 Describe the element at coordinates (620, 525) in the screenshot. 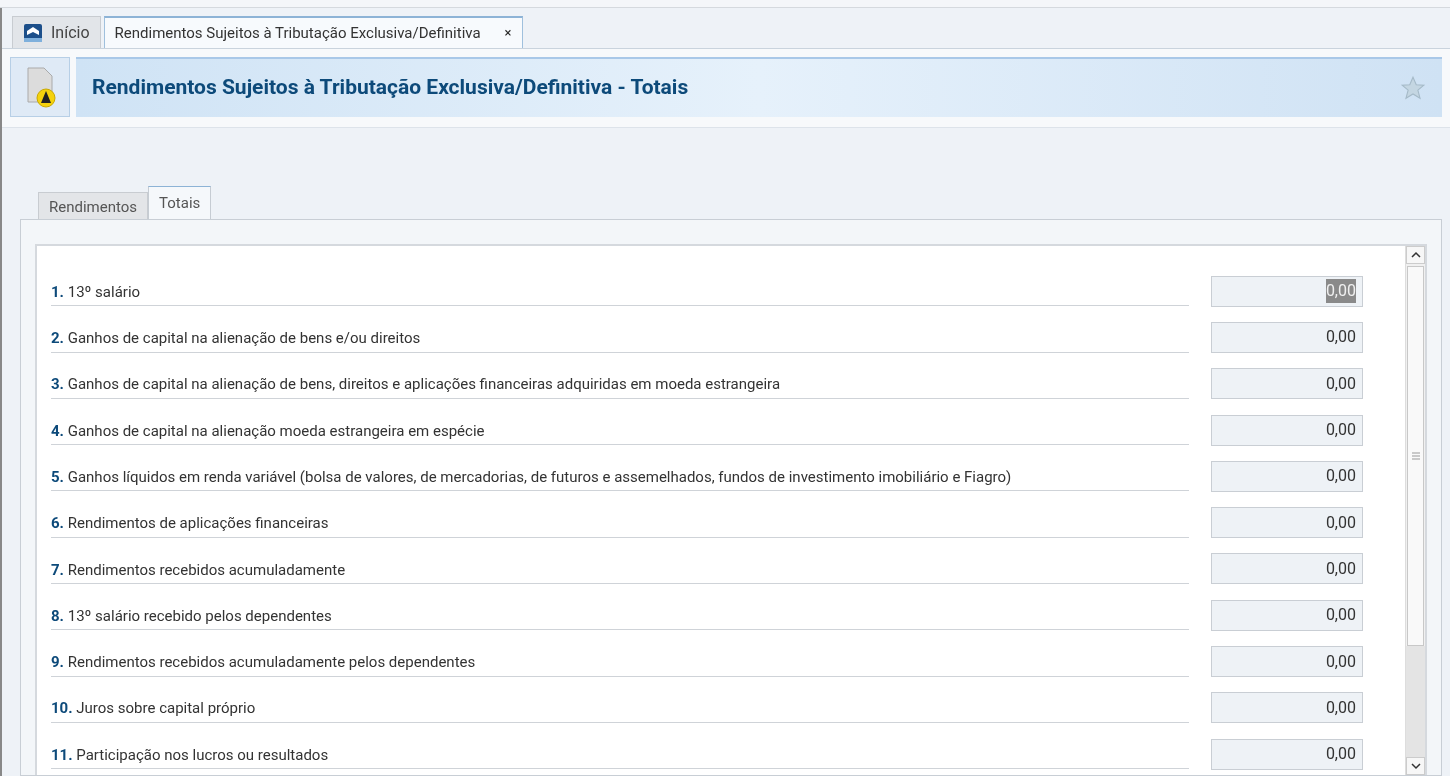

I see `field-label: 6. Rendimentos de aplicações financeiras` at that location.